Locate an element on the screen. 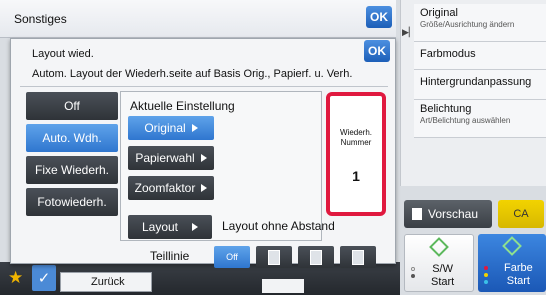 Image resolution: width=546 pixels, height=295 pixels. color-dots-icon is located at coordinates (486, 276).